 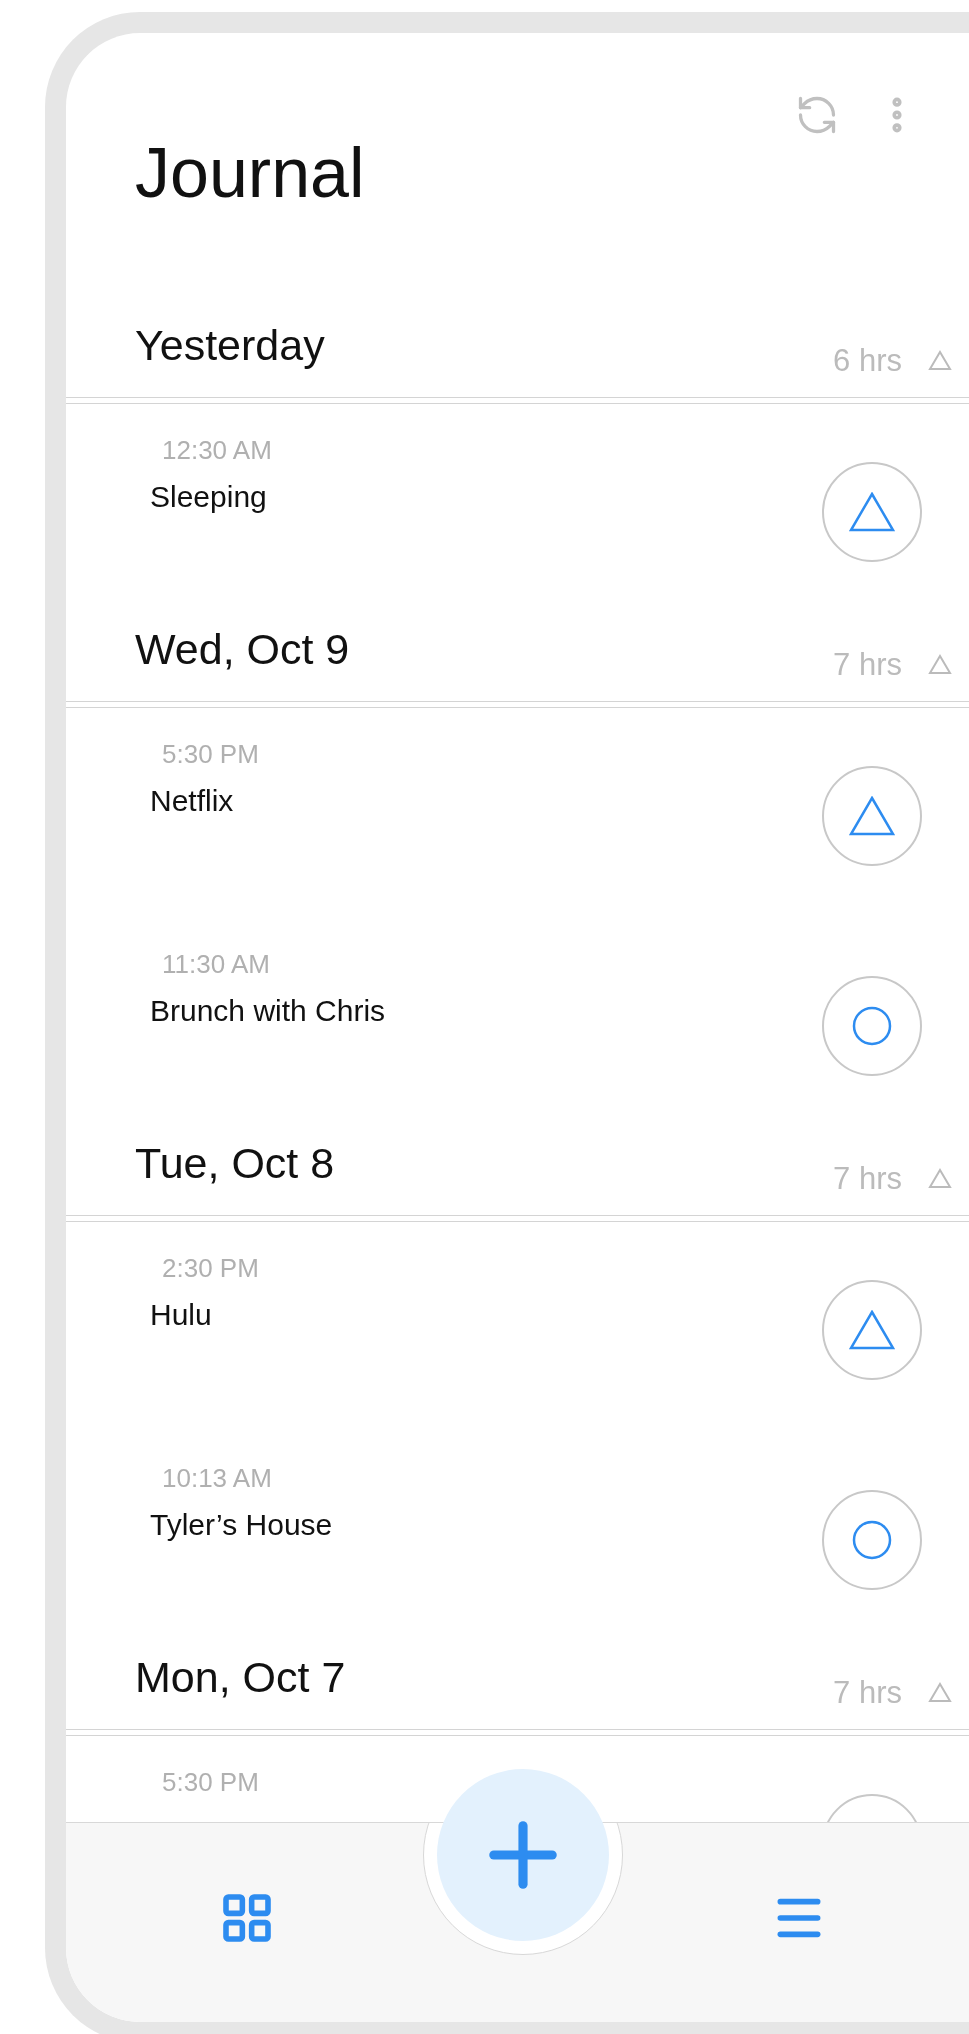 I want to click on entry-name: Sleeping, so click(x=208, y=497).